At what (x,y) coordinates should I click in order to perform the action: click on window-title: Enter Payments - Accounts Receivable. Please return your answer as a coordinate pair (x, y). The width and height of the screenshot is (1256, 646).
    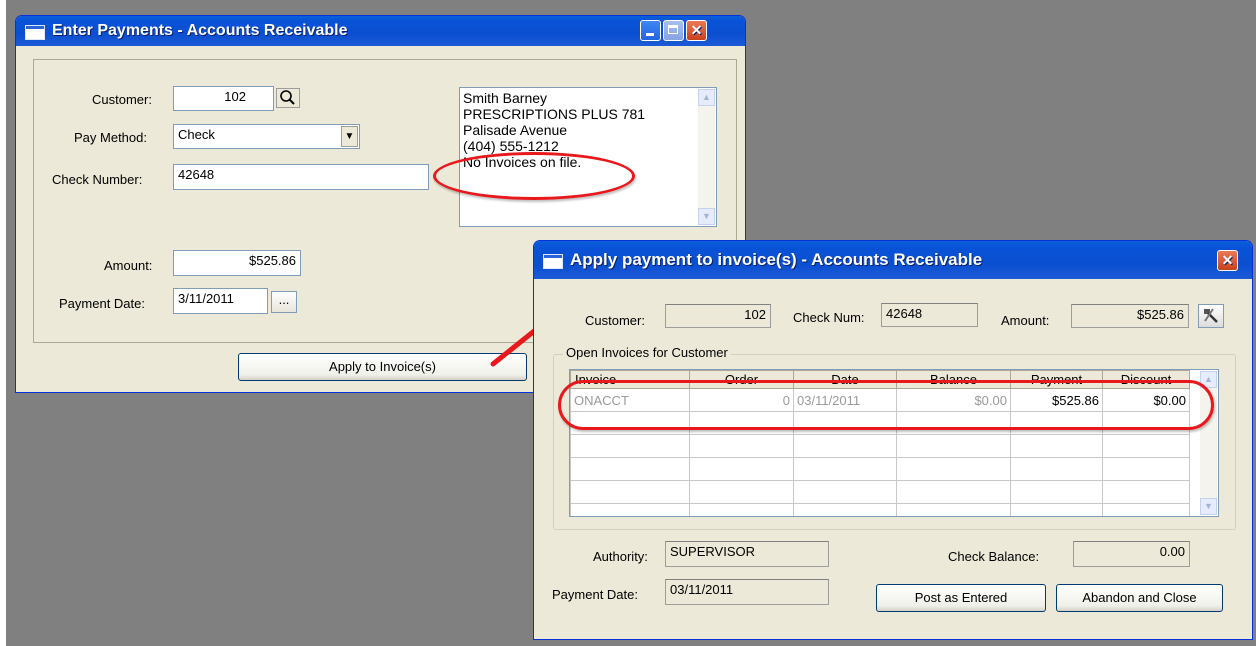
    Looking at the image, I should click on (200, 30).